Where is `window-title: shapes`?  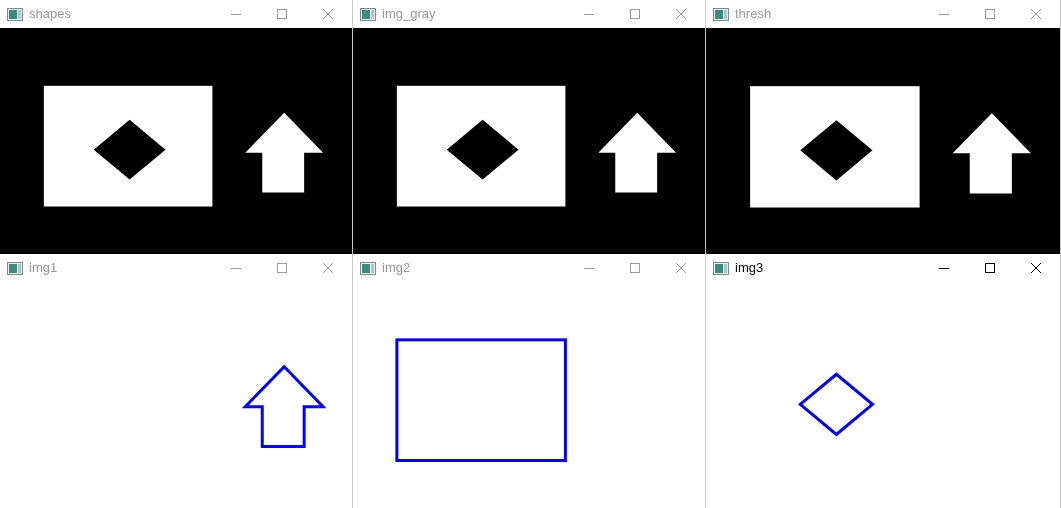 window-title: shapes is located at coordinates (50, 14).